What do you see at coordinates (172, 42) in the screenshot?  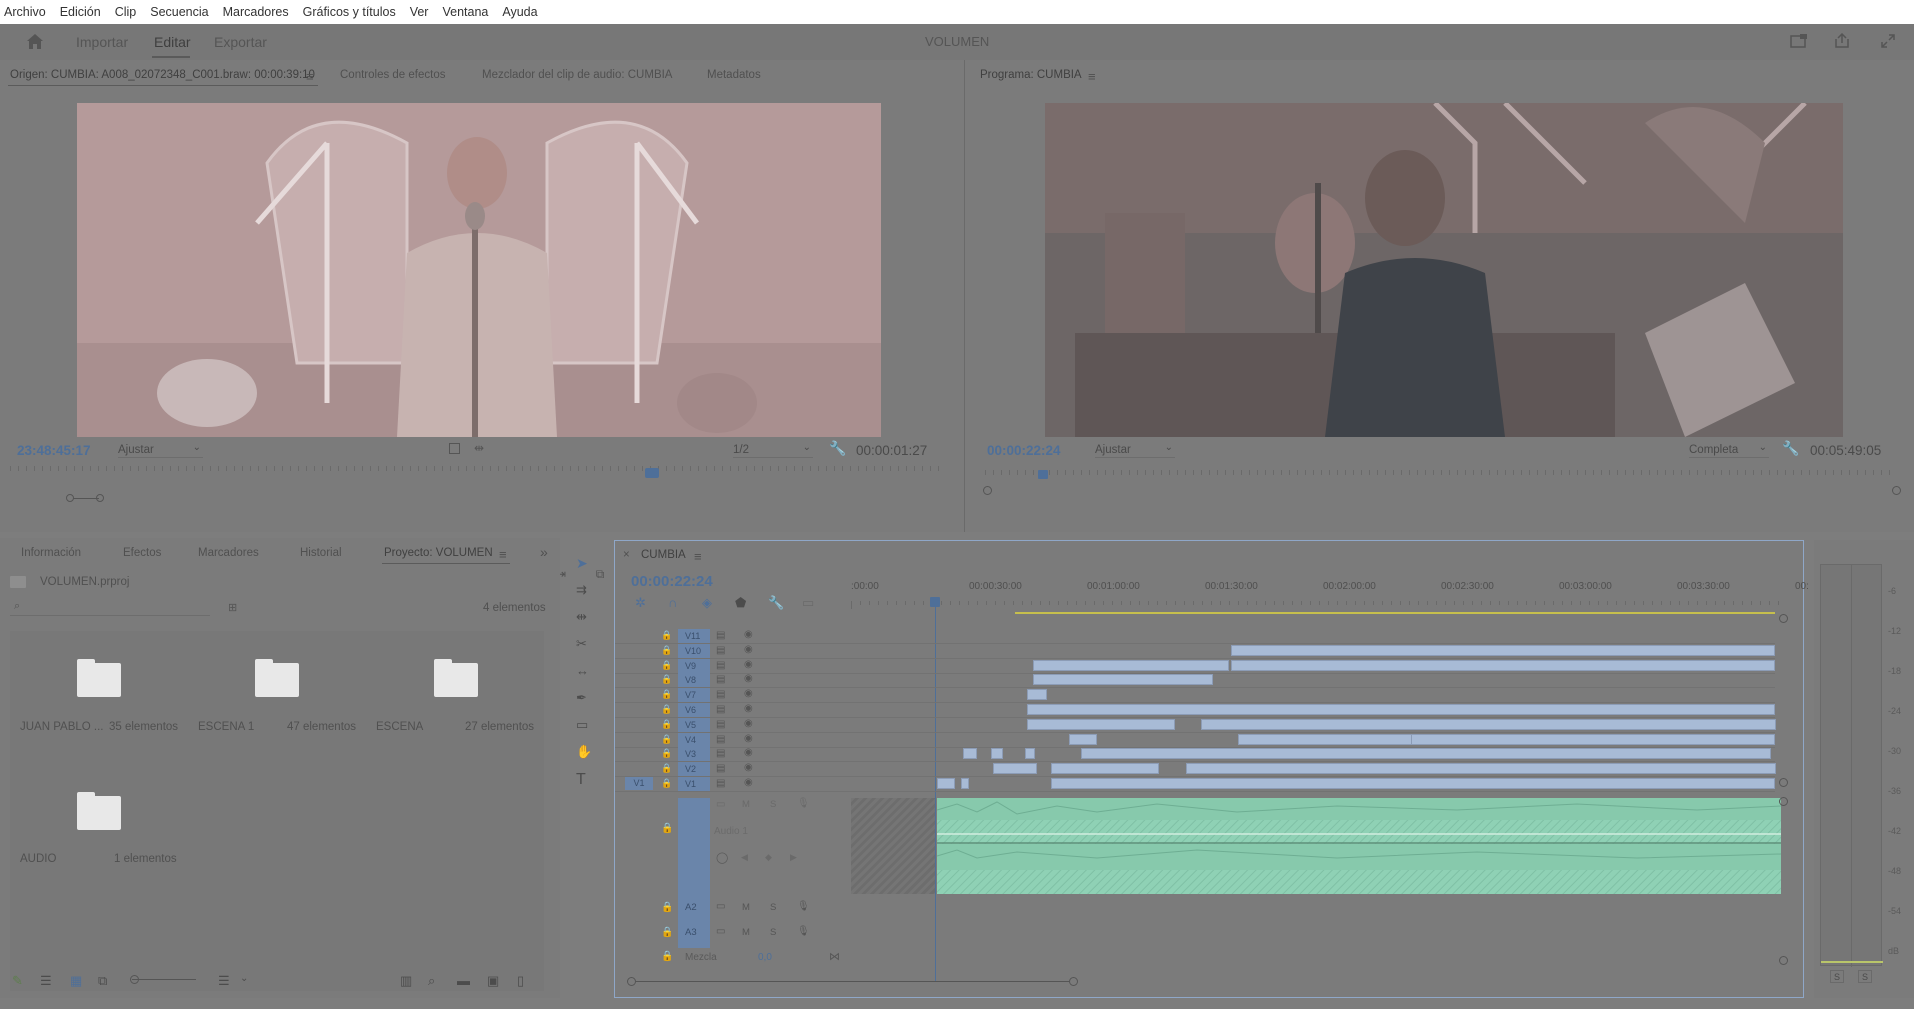 I see `tab-editar: Editar` at bounding box center [172, 42].